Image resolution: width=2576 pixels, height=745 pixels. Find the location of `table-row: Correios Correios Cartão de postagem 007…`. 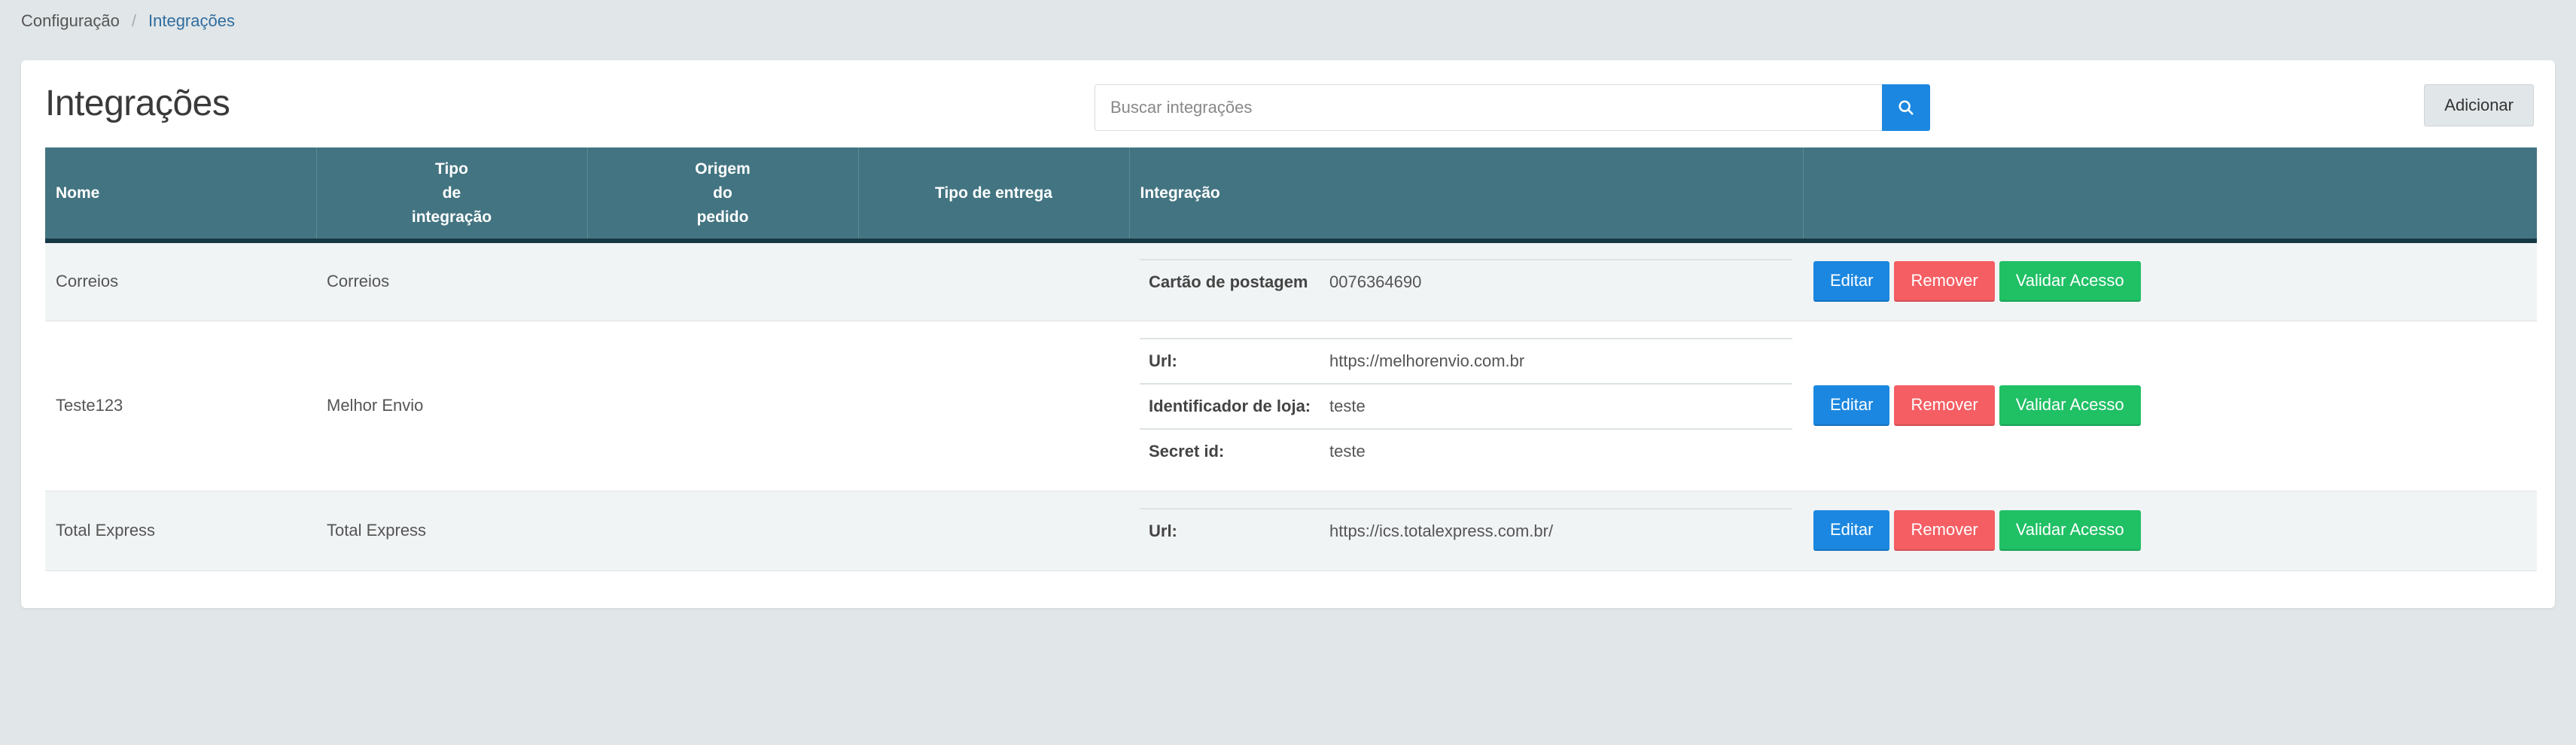

table-row: Correios Correios Cartão de postagem 007… is located at coordinates (1291, 281).